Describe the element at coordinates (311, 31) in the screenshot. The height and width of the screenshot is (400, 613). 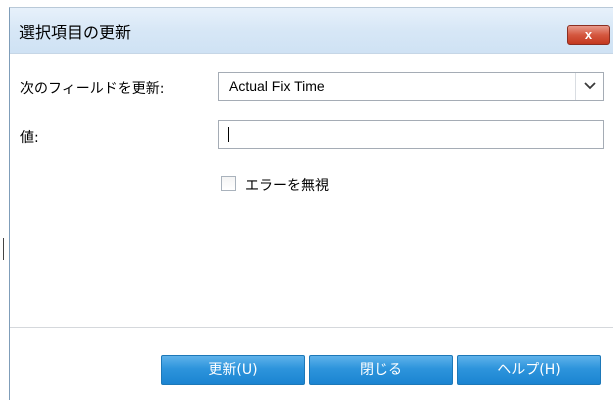
I see `dialog-titlebar: 選択項目の更新 x` at that location.